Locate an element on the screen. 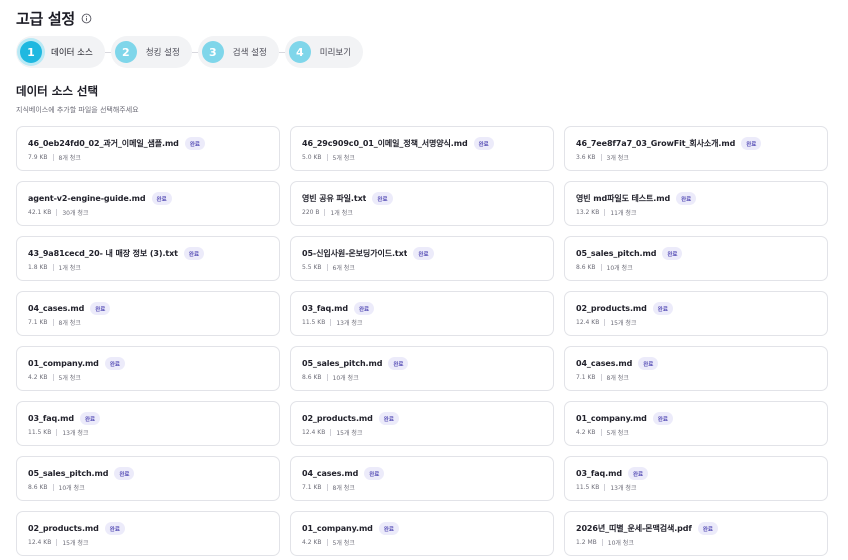 Image resolution: width=848 pixels, height=560 pixels. step-number: 2 is located at coordinates (125, 52).